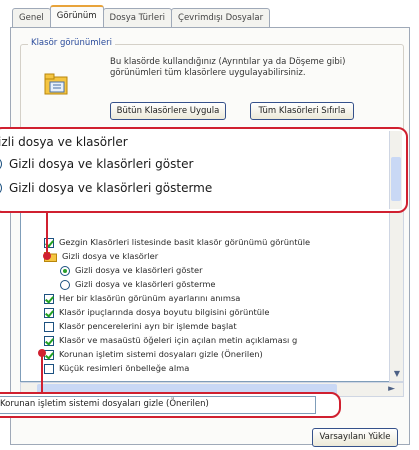 The image size is (419, 450). Describe the element at coordinates (110, 256) in the screenshot. I see `setting-label: Gizli dosya ve klasörler` at that location.